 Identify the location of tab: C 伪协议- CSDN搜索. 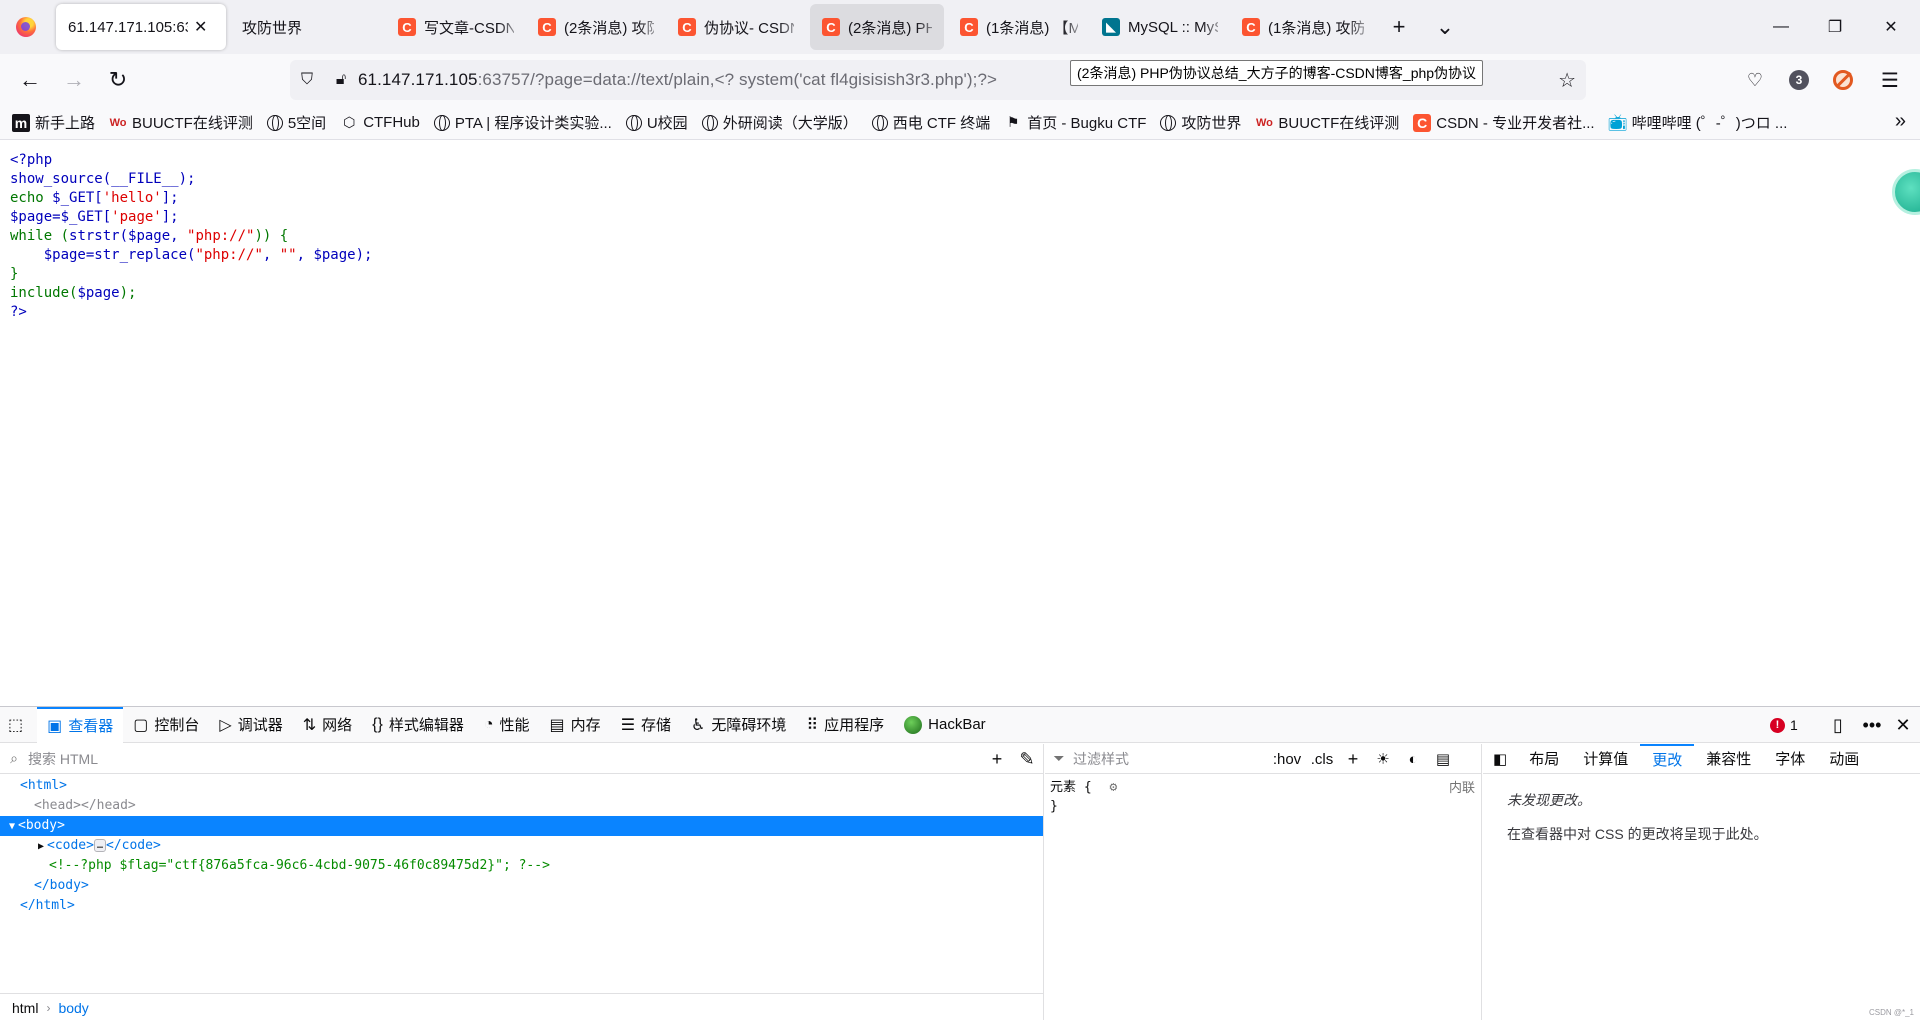
(736, 27).